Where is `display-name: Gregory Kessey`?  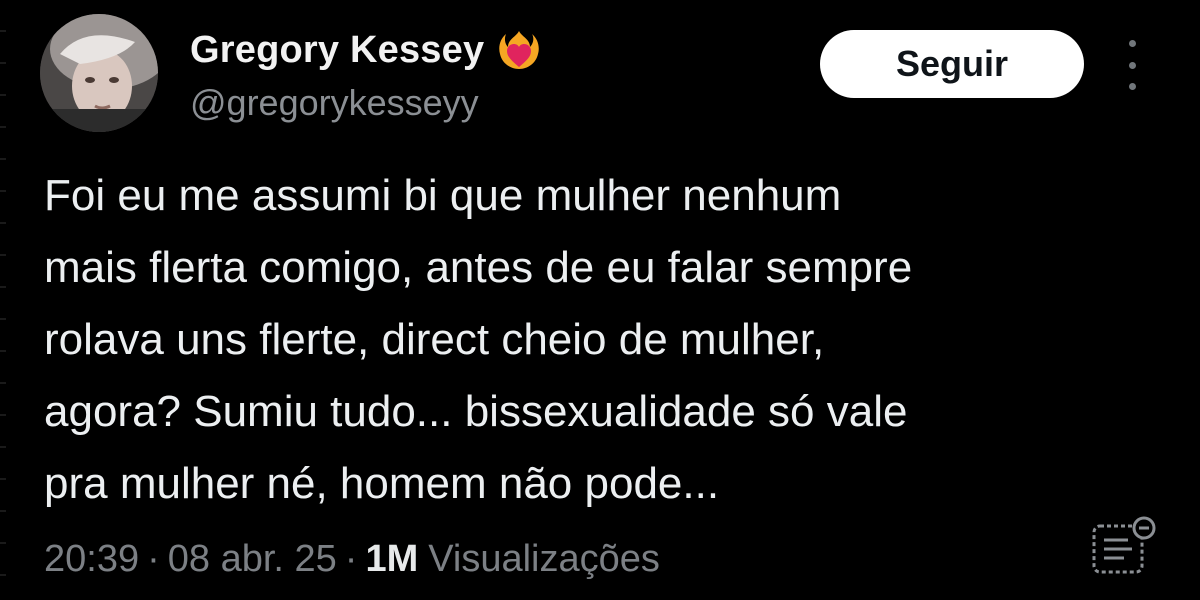 display-name: Gregory Kessey is located at coordinates (337, 50).